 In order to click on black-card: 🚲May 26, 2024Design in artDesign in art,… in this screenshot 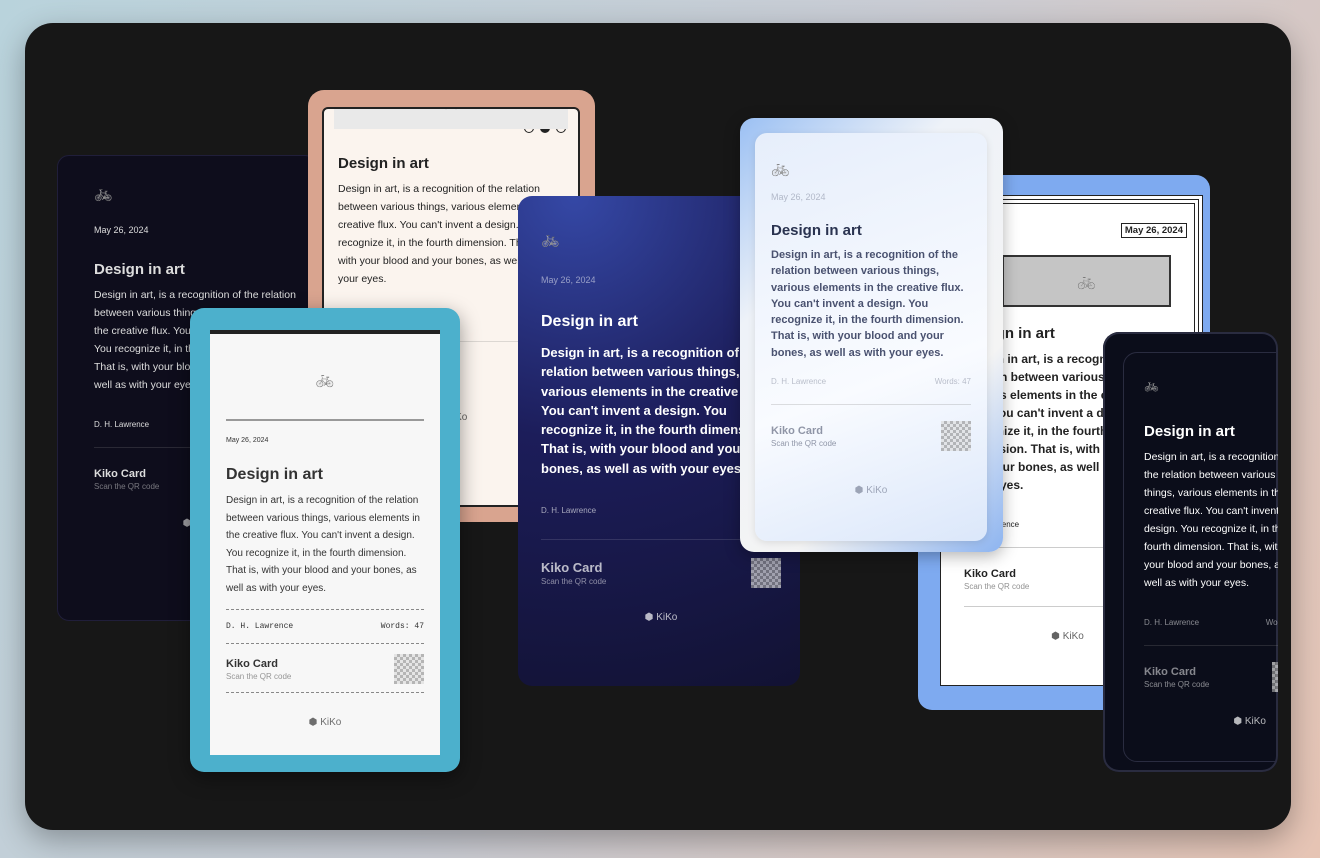, I will do `click(1190, 552)`.